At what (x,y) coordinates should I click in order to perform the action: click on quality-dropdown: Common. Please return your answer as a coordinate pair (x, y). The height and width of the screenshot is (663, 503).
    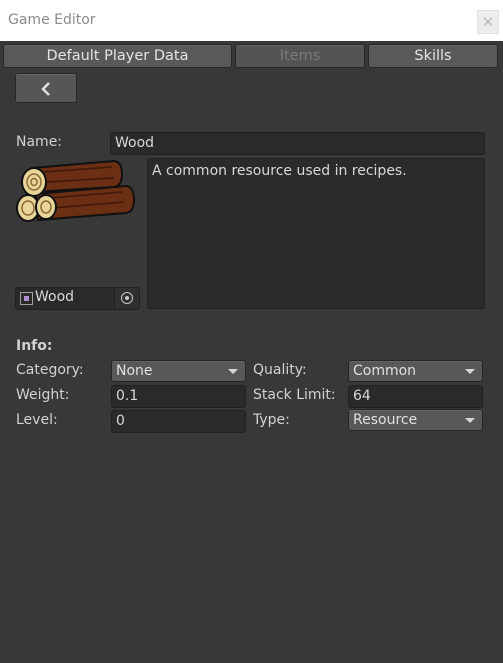
    Looking at the image, I should click on (415, 371).